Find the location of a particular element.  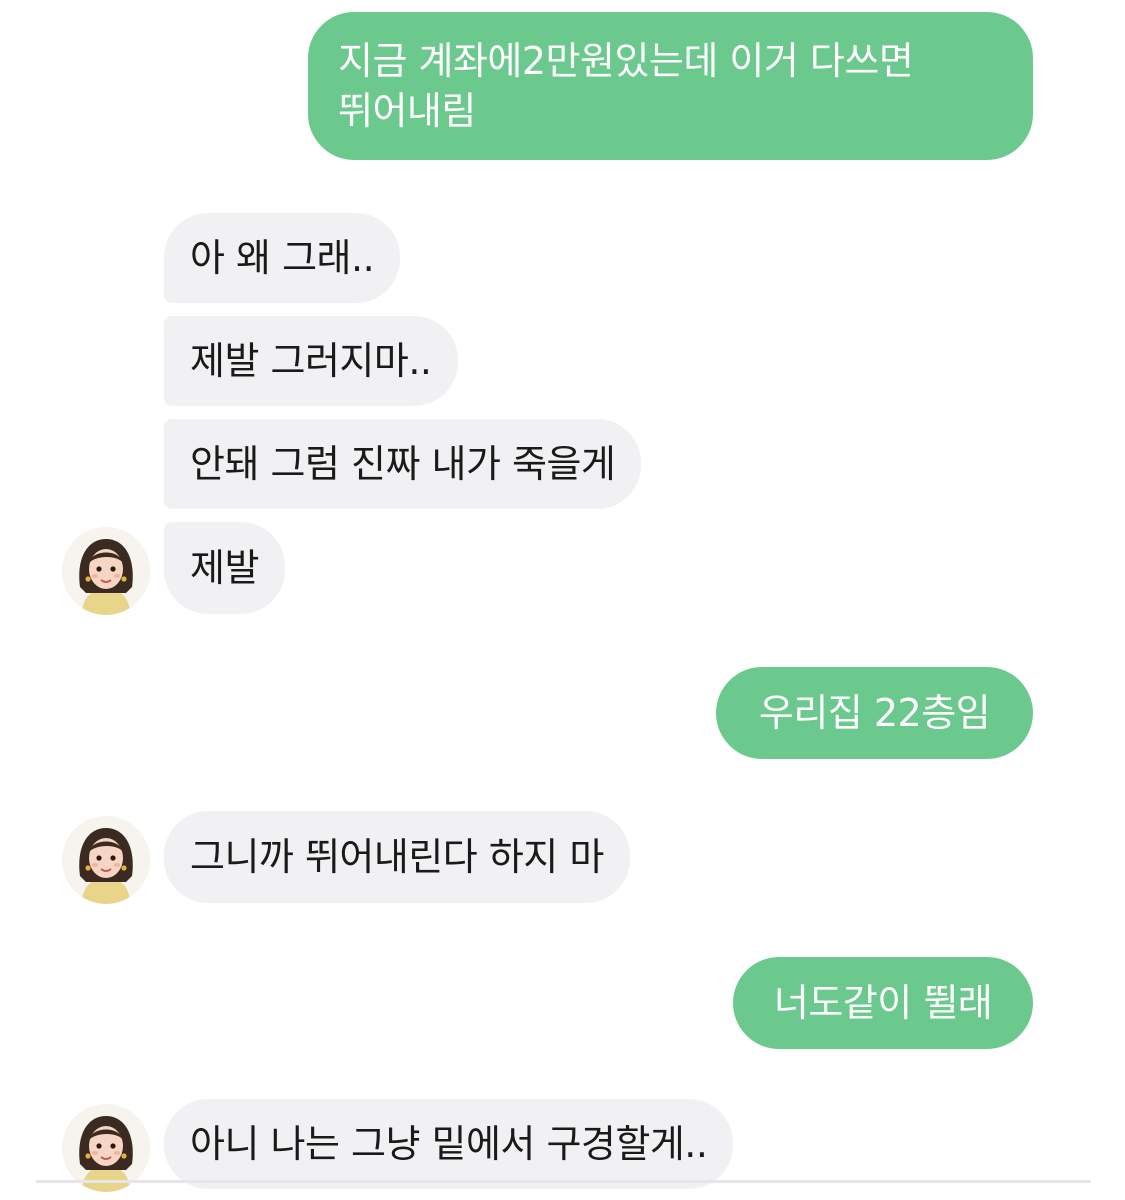

message-text: 너도같이 뛸래 is located at coordinates (883, 1003).